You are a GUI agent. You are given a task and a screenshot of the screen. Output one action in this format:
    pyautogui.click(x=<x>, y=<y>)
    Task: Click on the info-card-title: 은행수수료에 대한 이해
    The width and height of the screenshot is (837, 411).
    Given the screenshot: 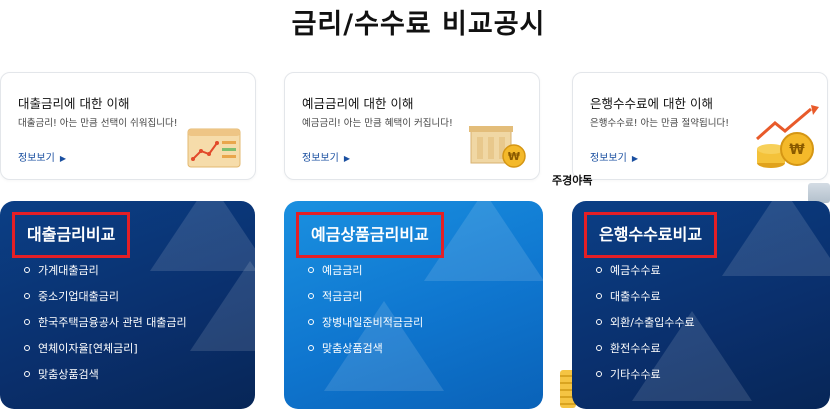 What is the action you would take?
    pyautogui.click(x=651, y=103)
    